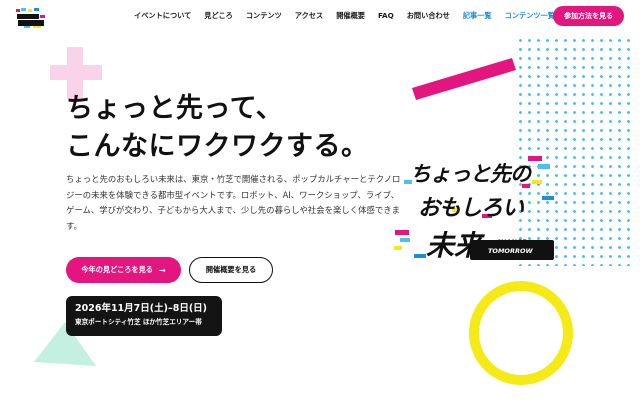 The width and height of the screenshot is (640, 400). What do you see at coordinates (510, 251) in the screenshot?
I see `logo-tag-tomorrow: TOMORROW` at bounding box center [510, 251].